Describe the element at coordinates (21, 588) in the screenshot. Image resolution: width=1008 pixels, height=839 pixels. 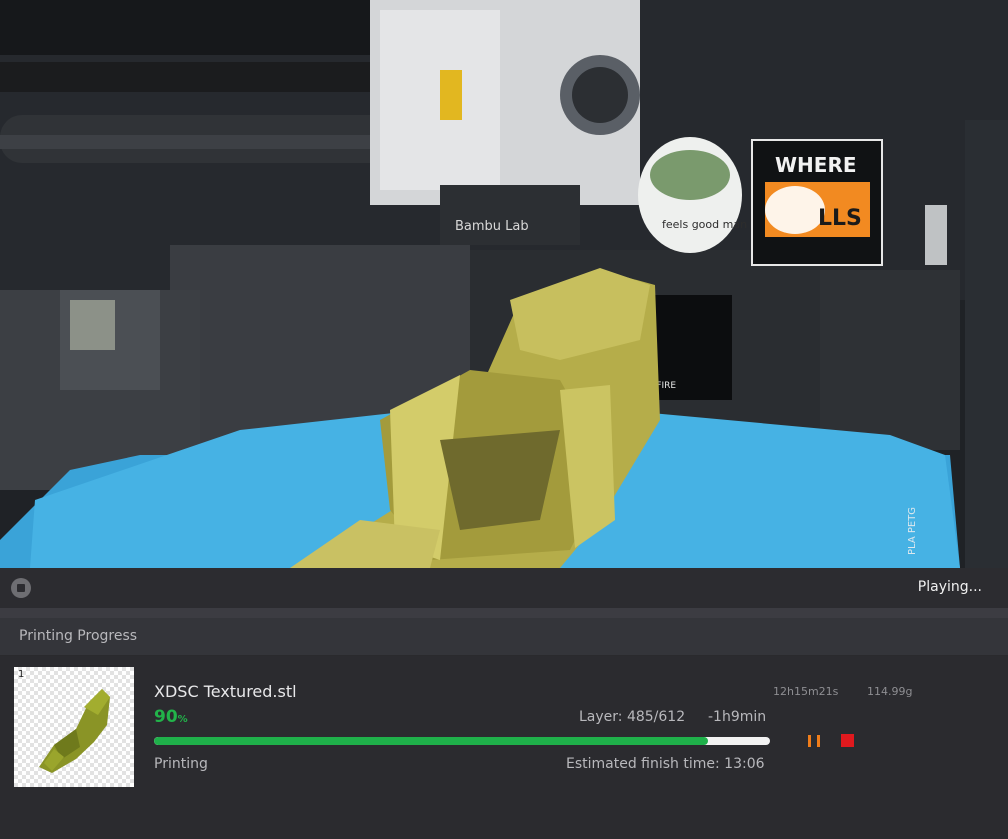
I see `stop-circle-icon` at that location.